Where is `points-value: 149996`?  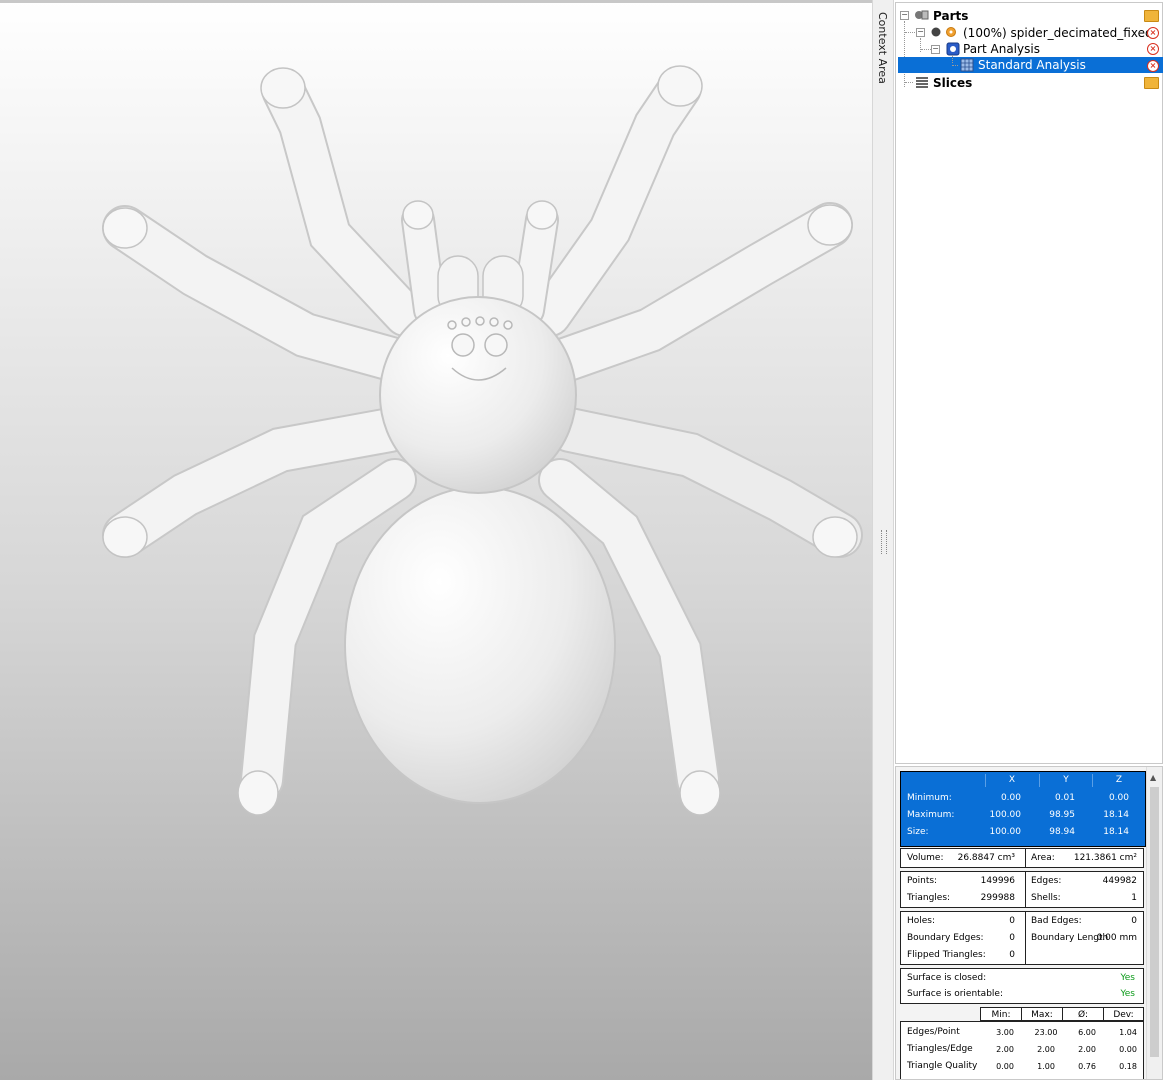 points-value: 149996 is located at coordinates (997, 881).